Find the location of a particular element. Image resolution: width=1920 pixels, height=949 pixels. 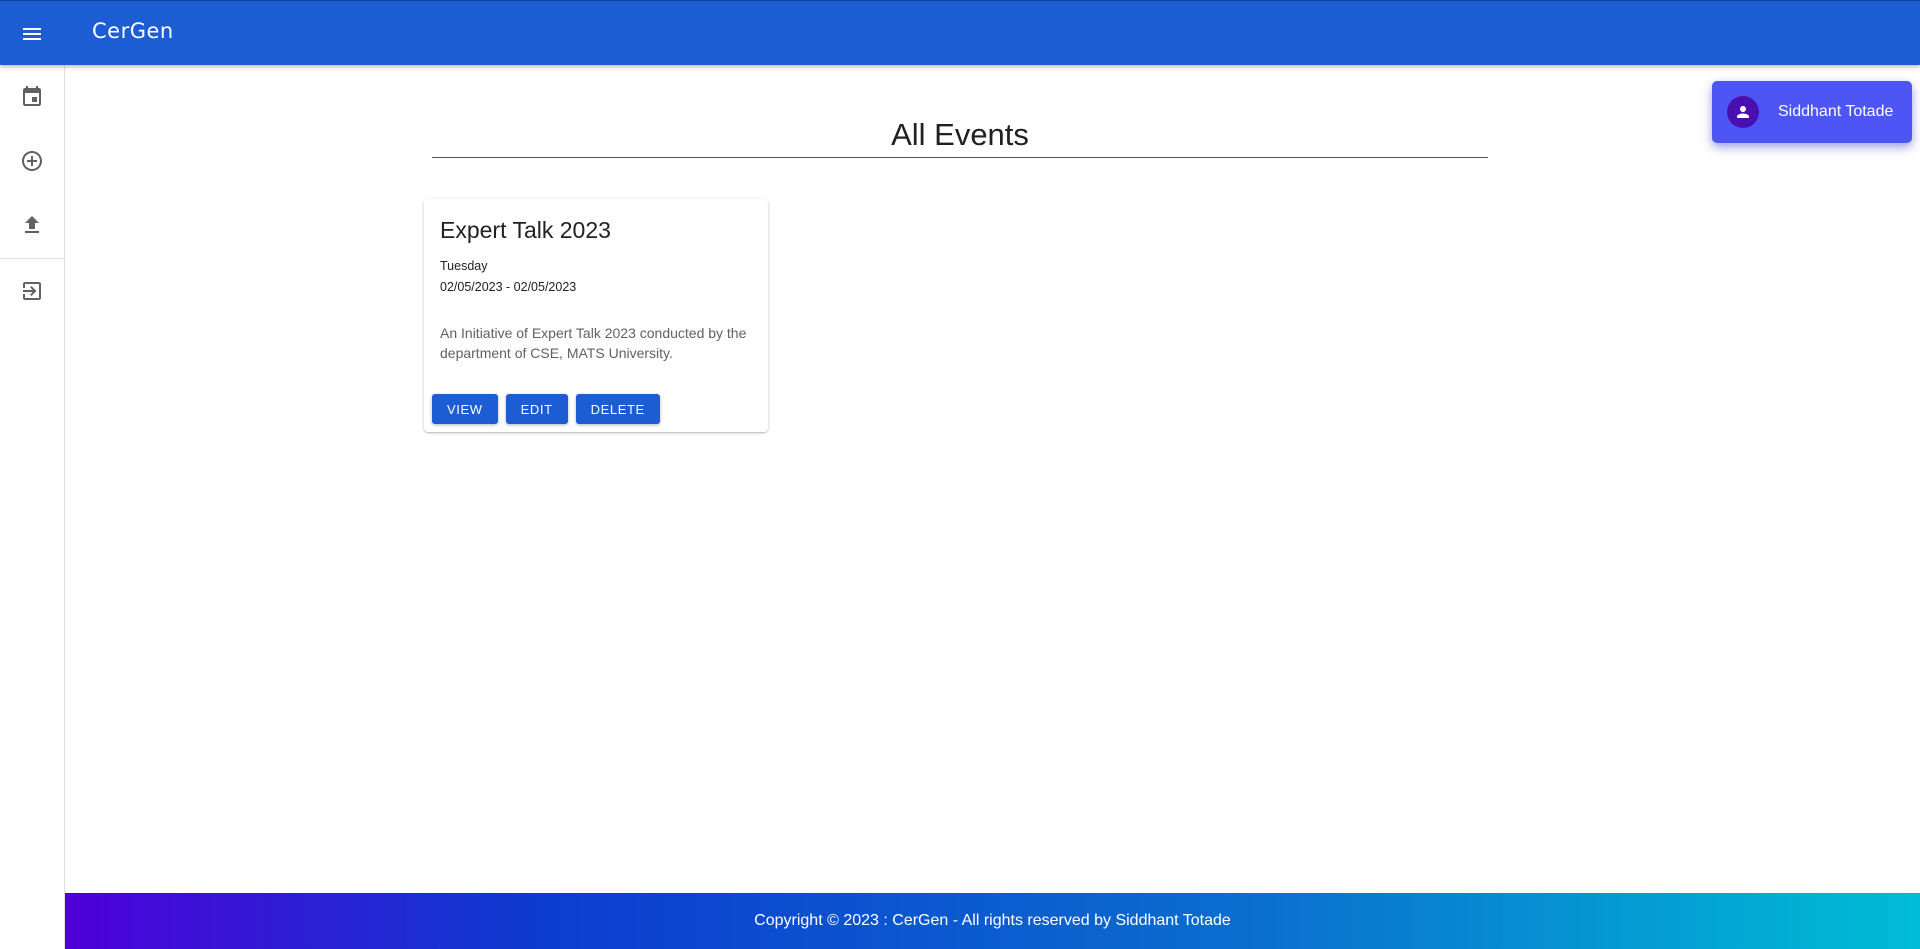

sidebar-item-events is located at coordinates (32, 97).